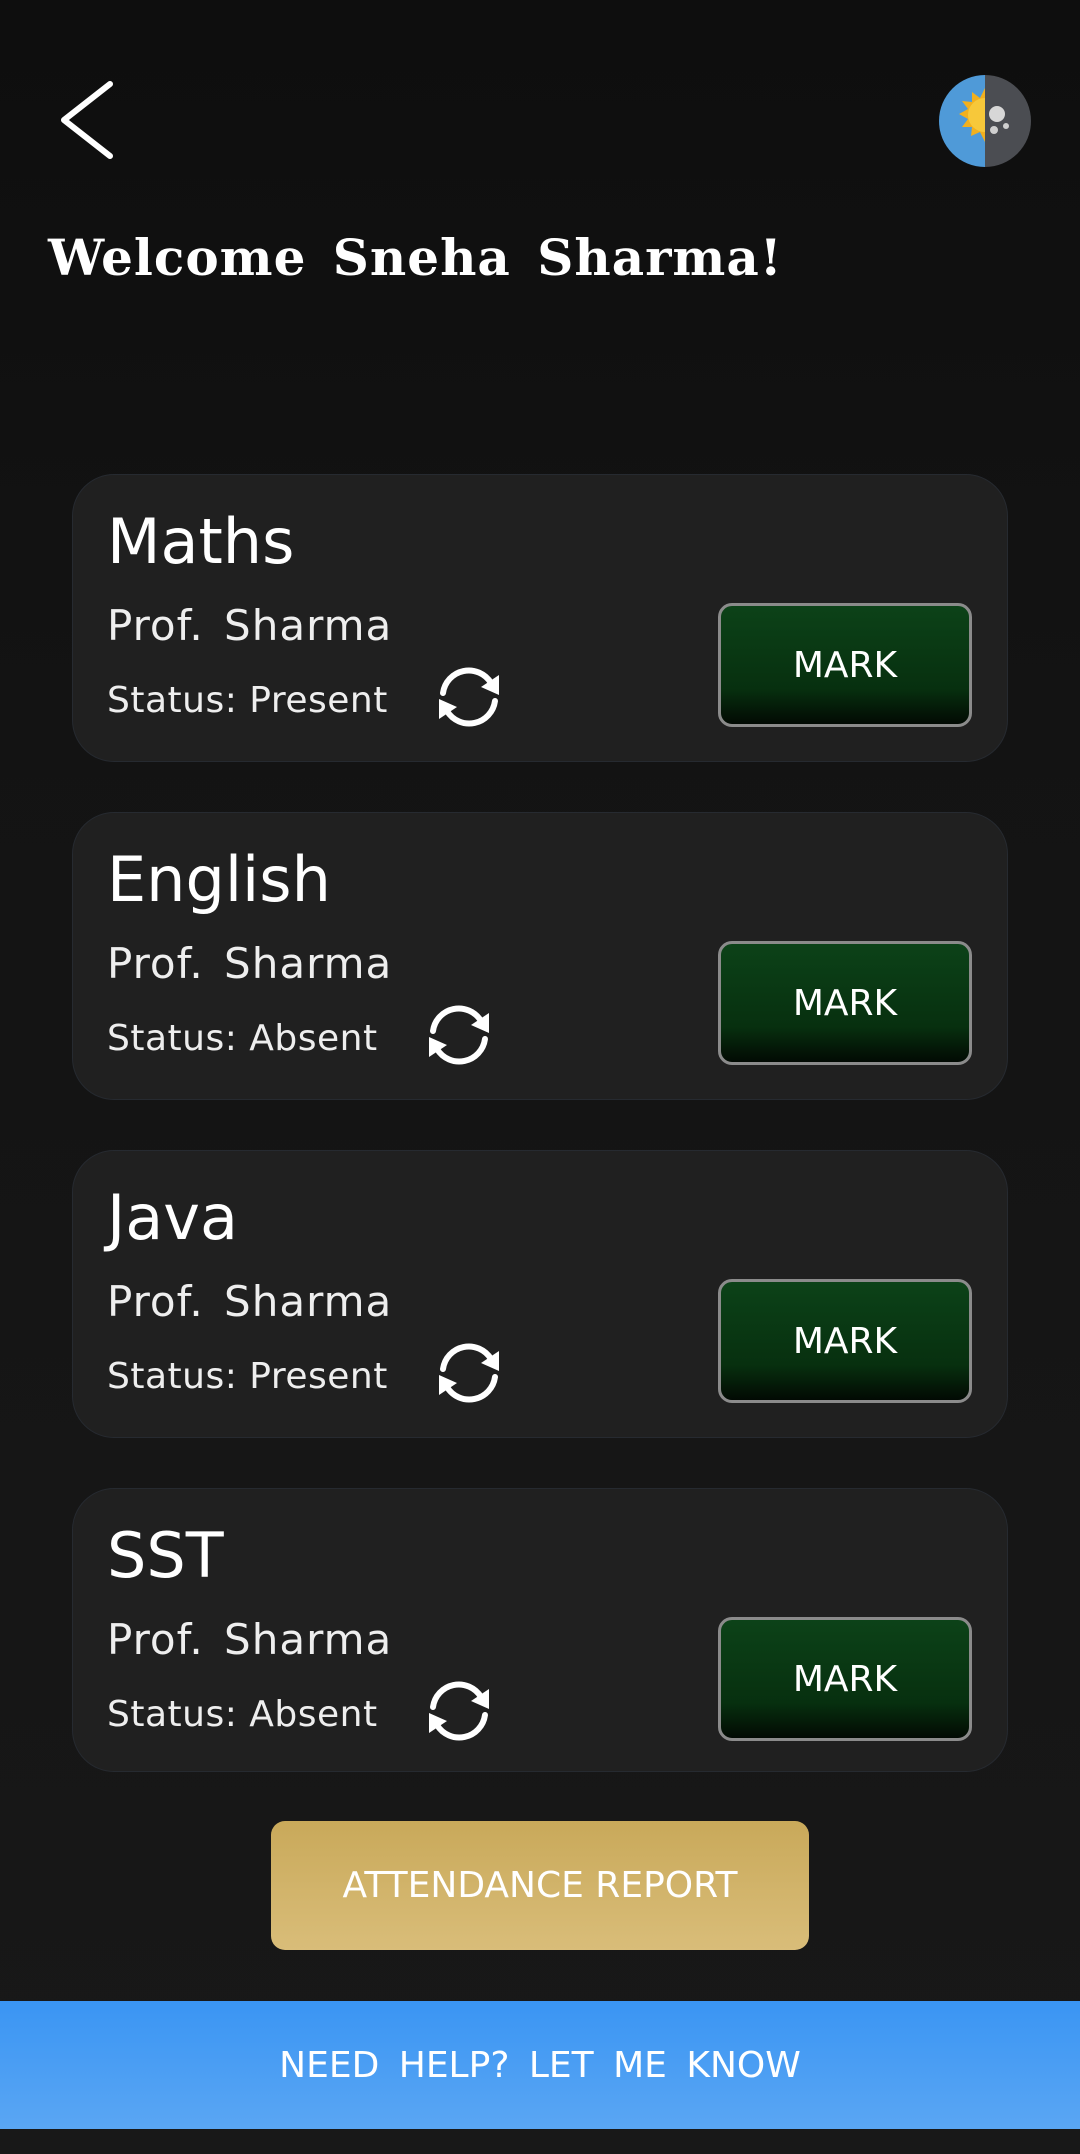 This screenshot has width=1080, height=2154. I want to click on subject-card-english: English Prof. Sharma Status: Absent MARK, so click(540, 956).